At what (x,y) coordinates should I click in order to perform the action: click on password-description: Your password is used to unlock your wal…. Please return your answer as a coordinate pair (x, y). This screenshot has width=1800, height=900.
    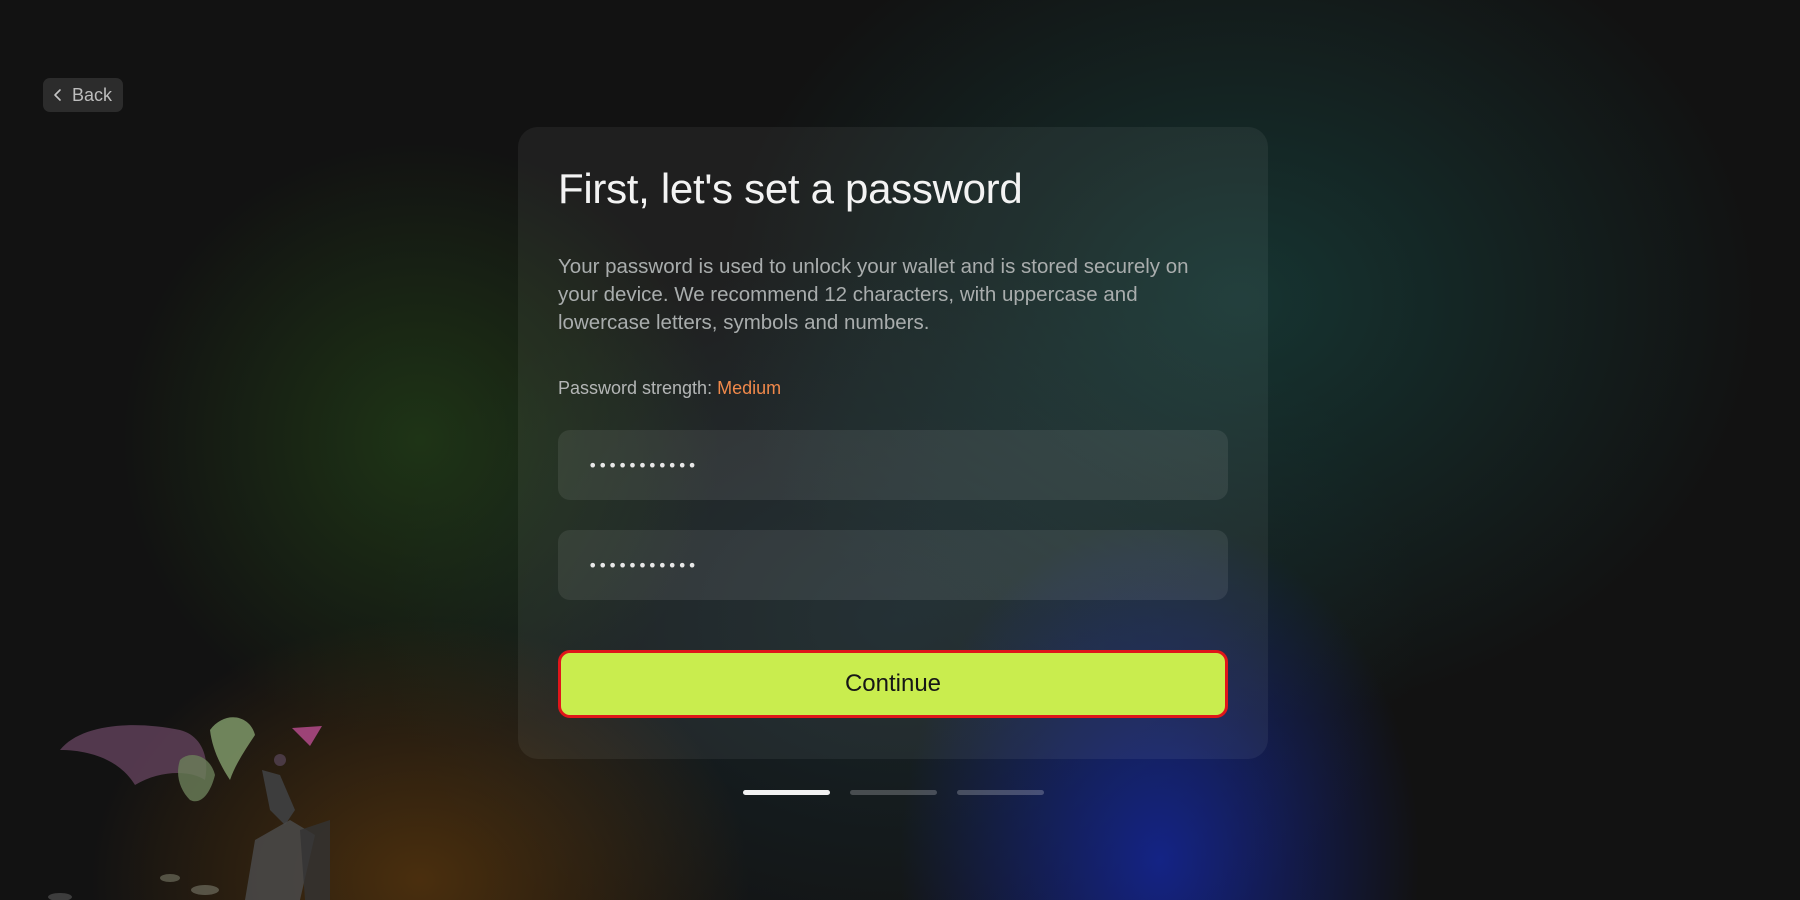
    Looking at the image, I should click on (873, 294).